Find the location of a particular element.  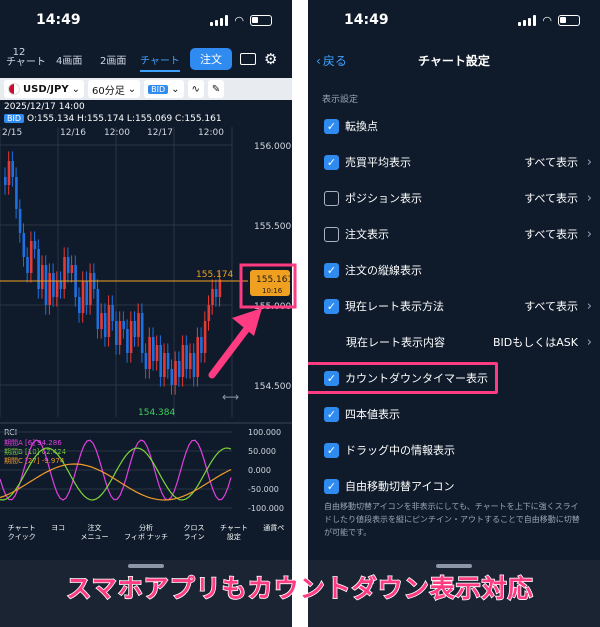

tab-4-screen: 4画面 is located at coordinates (69, 59).